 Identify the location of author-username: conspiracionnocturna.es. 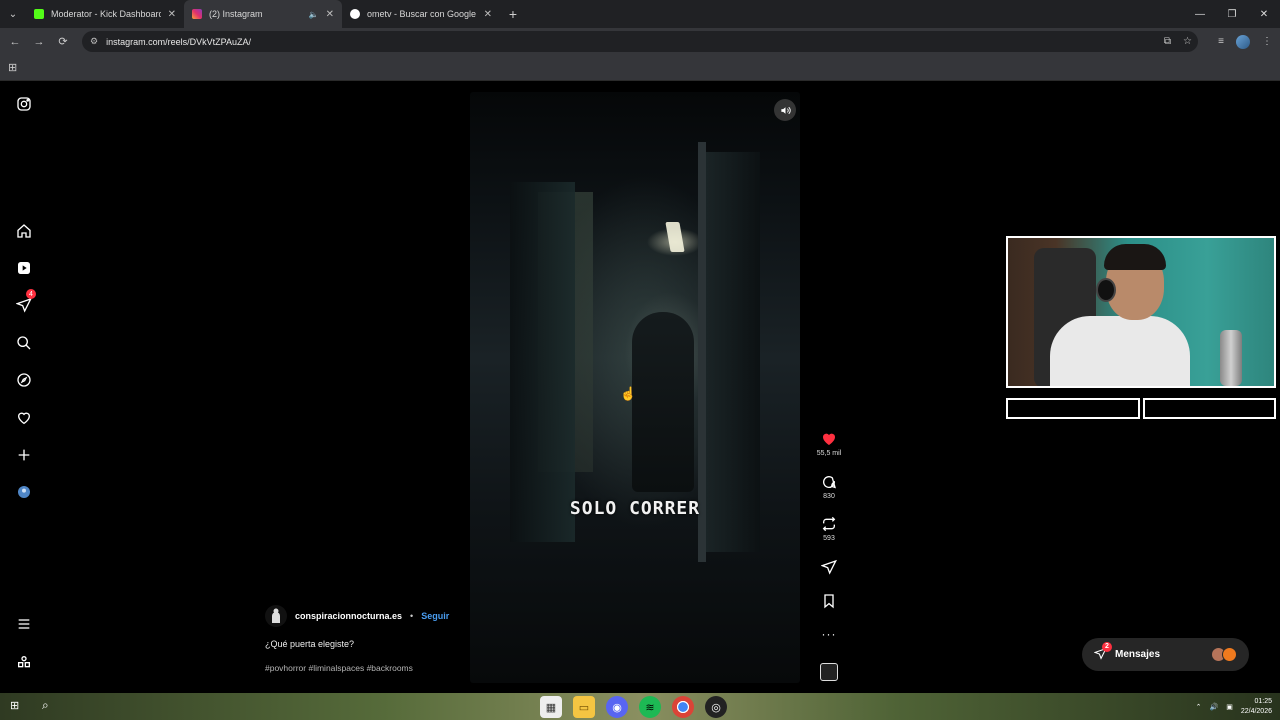
(348, 616).